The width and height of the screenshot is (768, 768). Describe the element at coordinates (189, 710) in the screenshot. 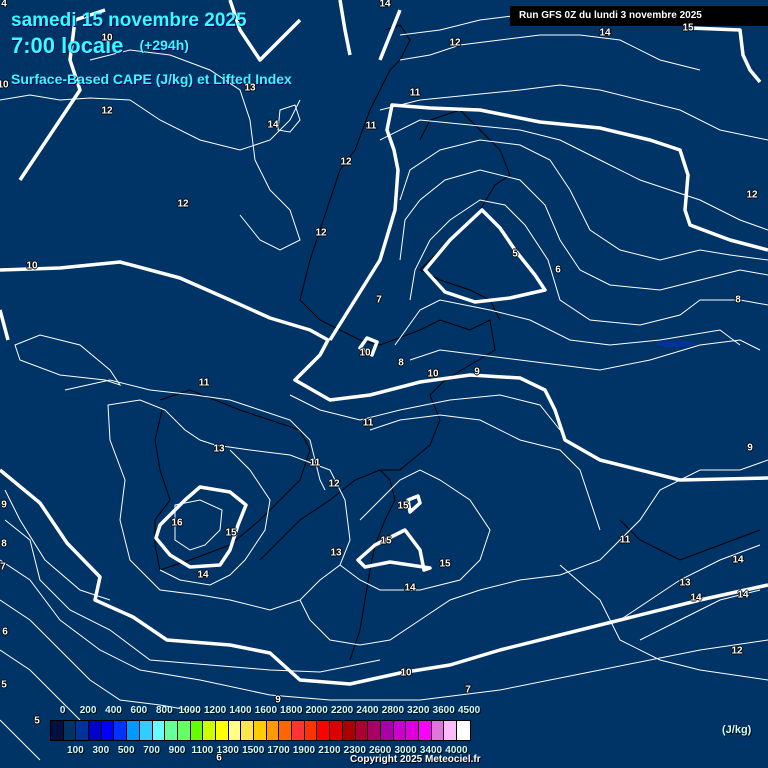

I see `legend-tick-top: 1000` at that location.